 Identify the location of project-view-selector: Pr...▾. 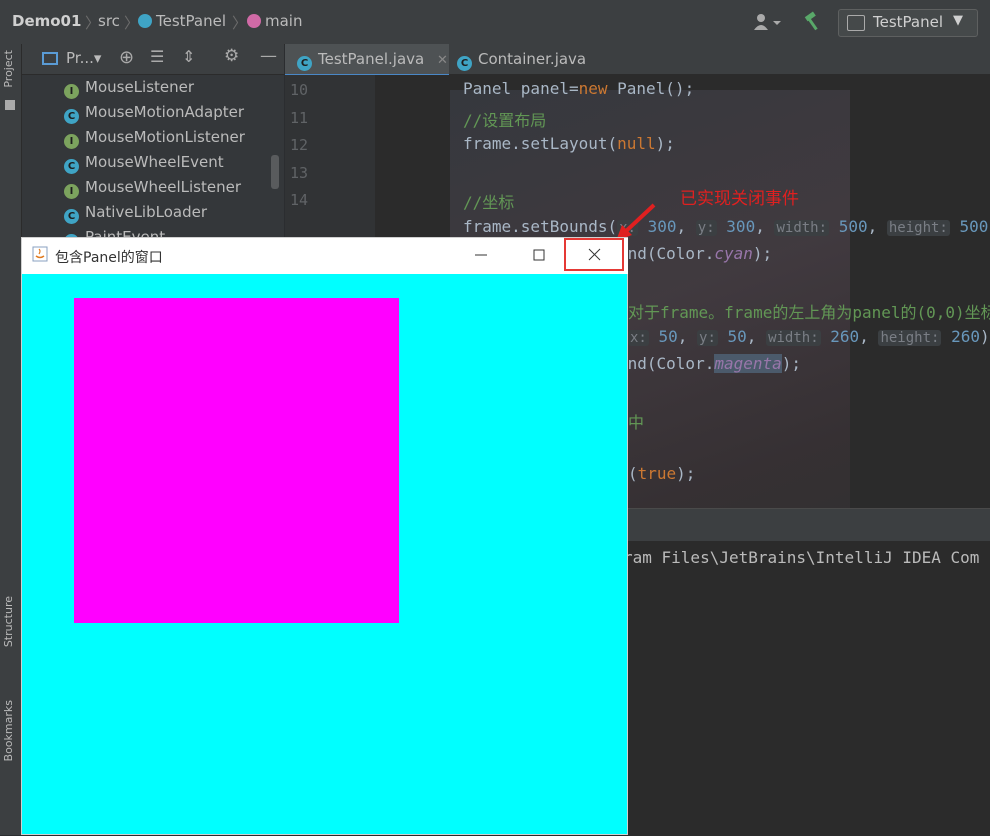
(83, 58).